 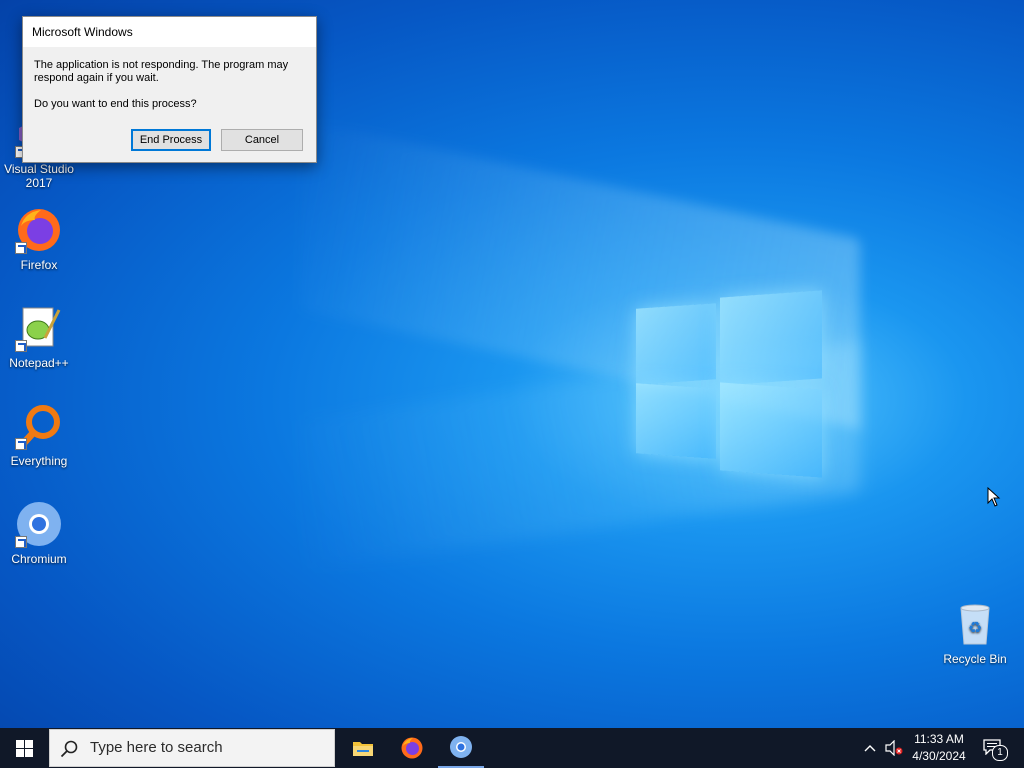 What do you see at coordinates (39, 176) in the screenshot?
I see `desktop-icon-label: Visual Studio 2017` at bounding box center [39, 176].